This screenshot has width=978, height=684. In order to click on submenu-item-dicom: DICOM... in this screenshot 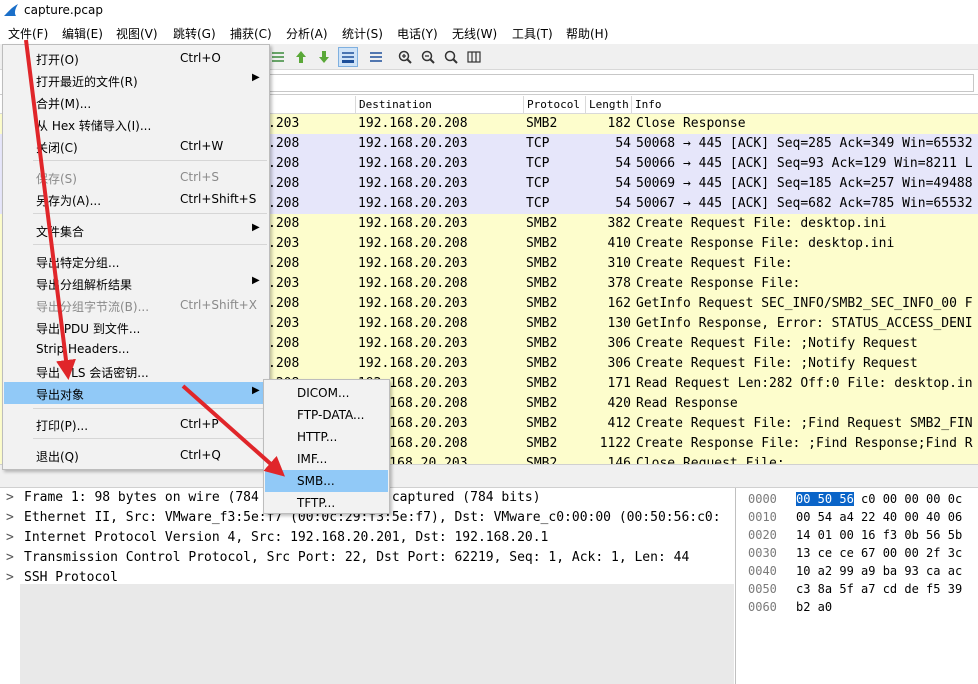, I will do `click(326, 393)`.